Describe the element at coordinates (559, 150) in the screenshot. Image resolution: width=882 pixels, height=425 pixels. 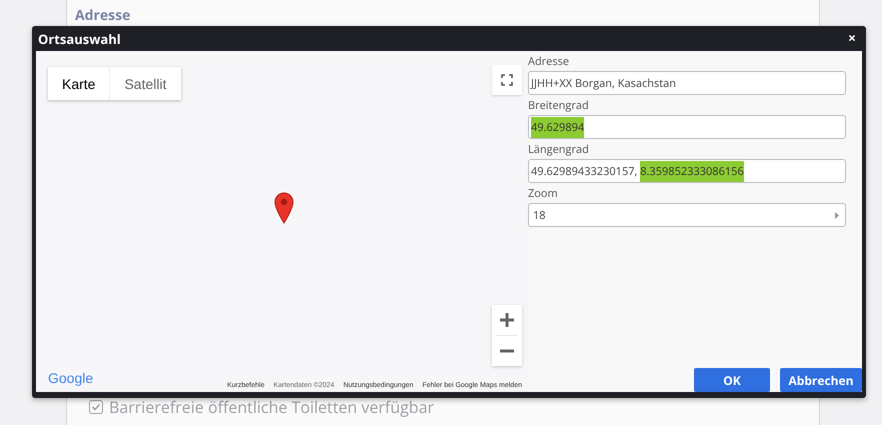
I see `field-label: Längengrad` at that location.